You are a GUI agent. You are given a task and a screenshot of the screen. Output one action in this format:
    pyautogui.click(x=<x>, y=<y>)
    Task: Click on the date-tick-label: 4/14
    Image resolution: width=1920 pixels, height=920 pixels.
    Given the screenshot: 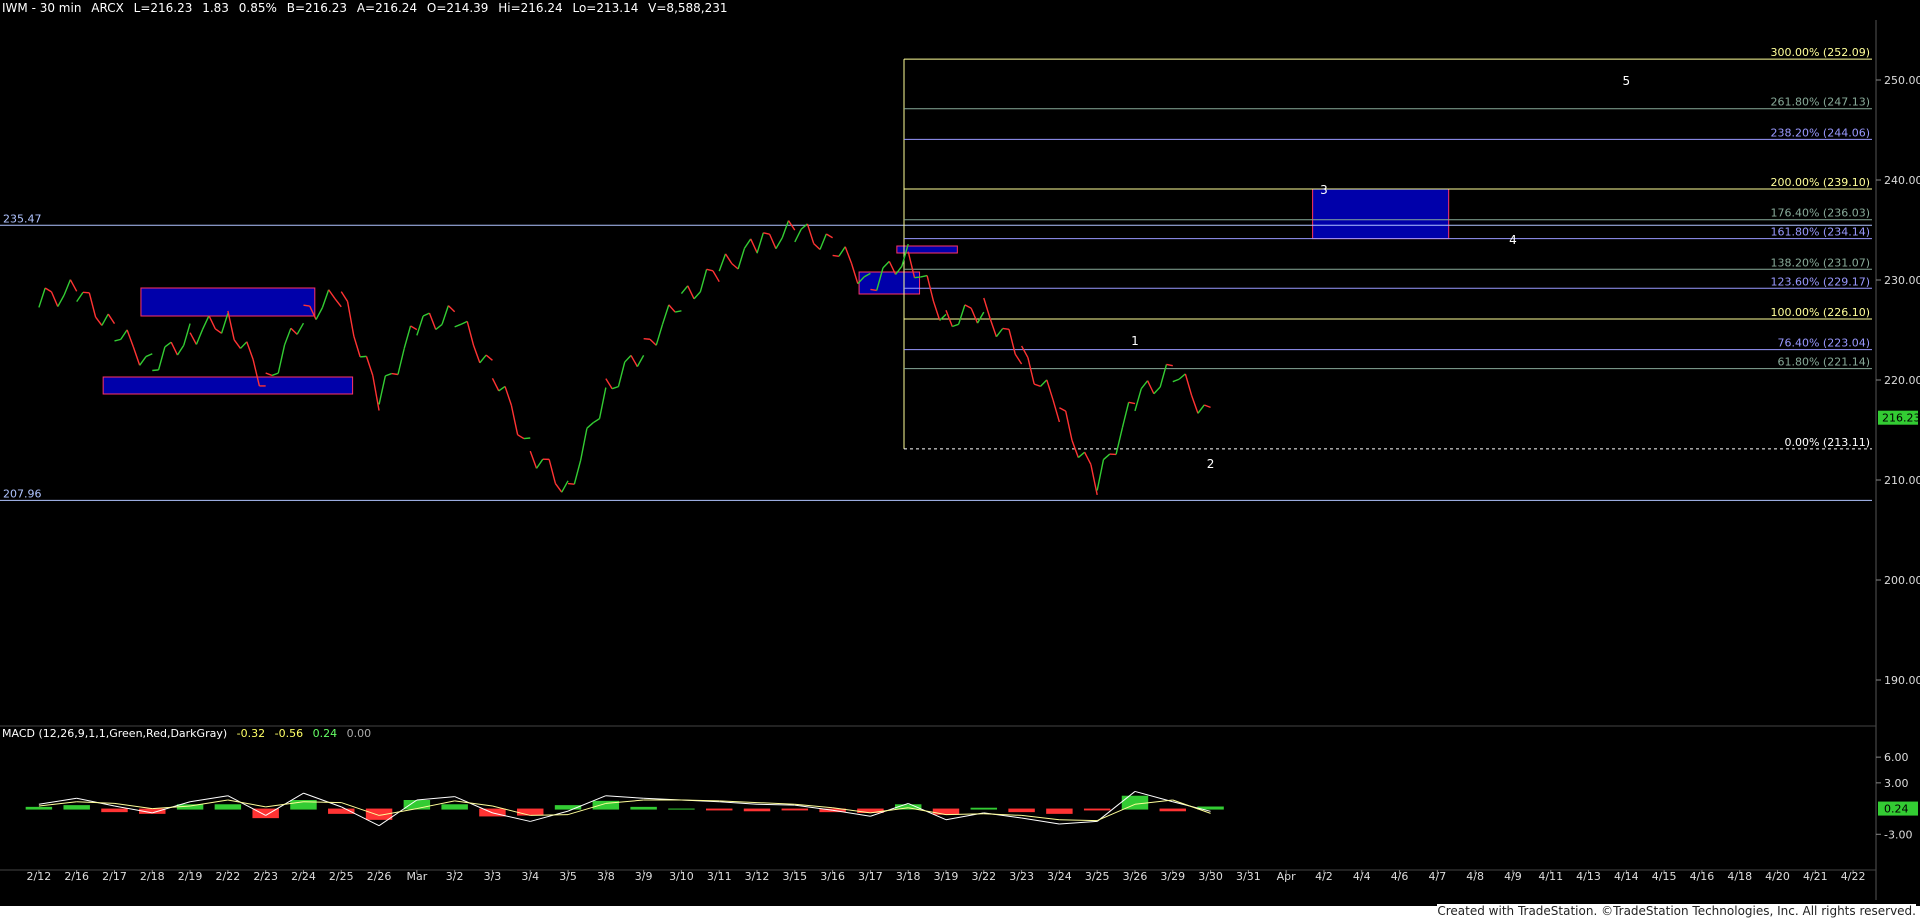 What is the action you would take?
    pyautogui.click(x=1626, y=876)
    